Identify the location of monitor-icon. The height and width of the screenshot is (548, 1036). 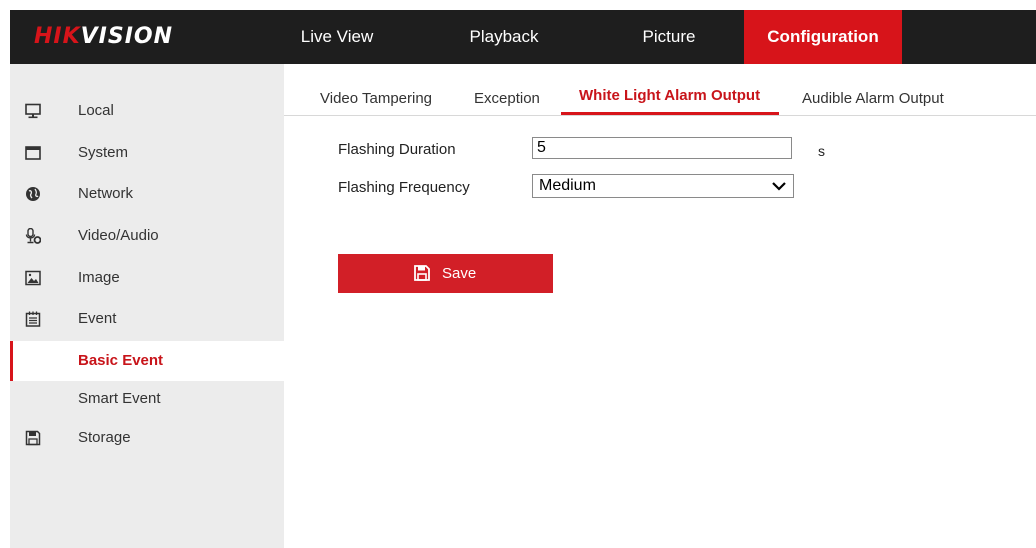
(33, 111).